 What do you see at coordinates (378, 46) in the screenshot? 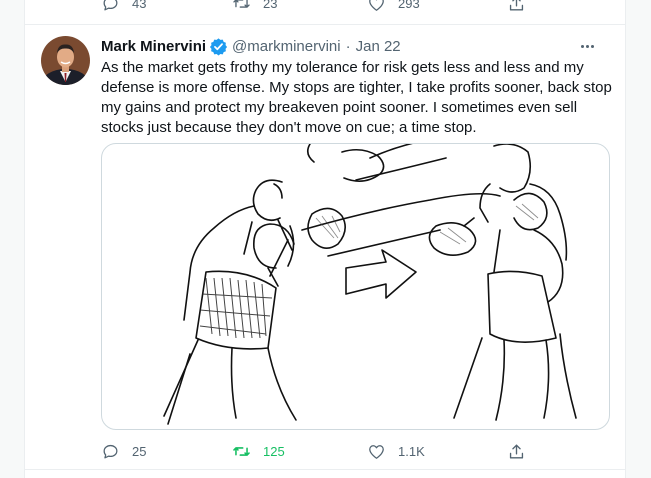
I see `tweet-date: Jan 22` at bounding box center [378, 46].